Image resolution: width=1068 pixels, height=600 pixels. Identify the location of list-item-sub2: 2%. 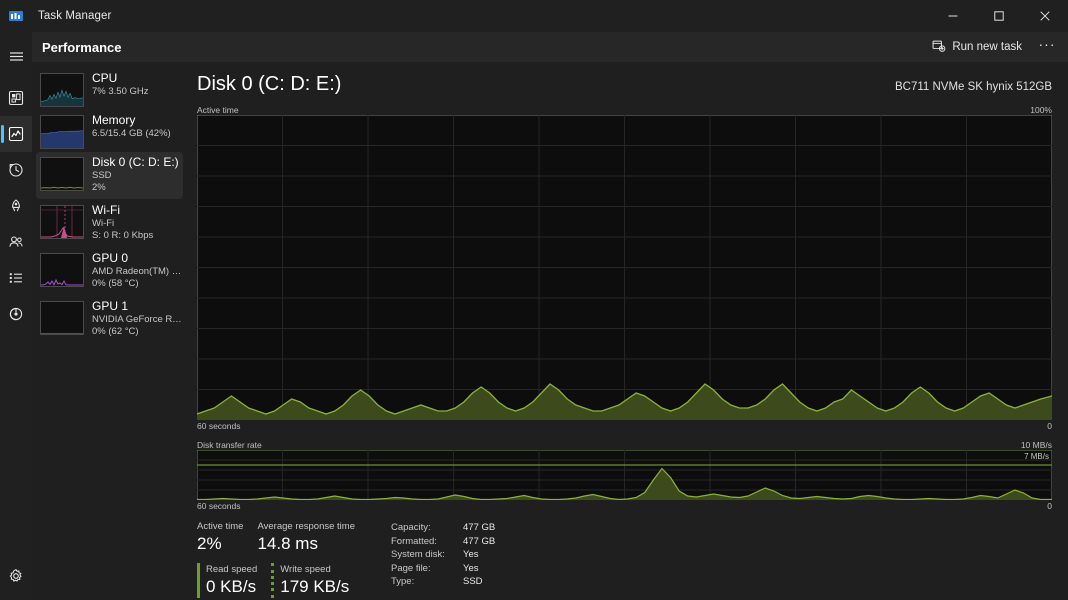
(99, 187).